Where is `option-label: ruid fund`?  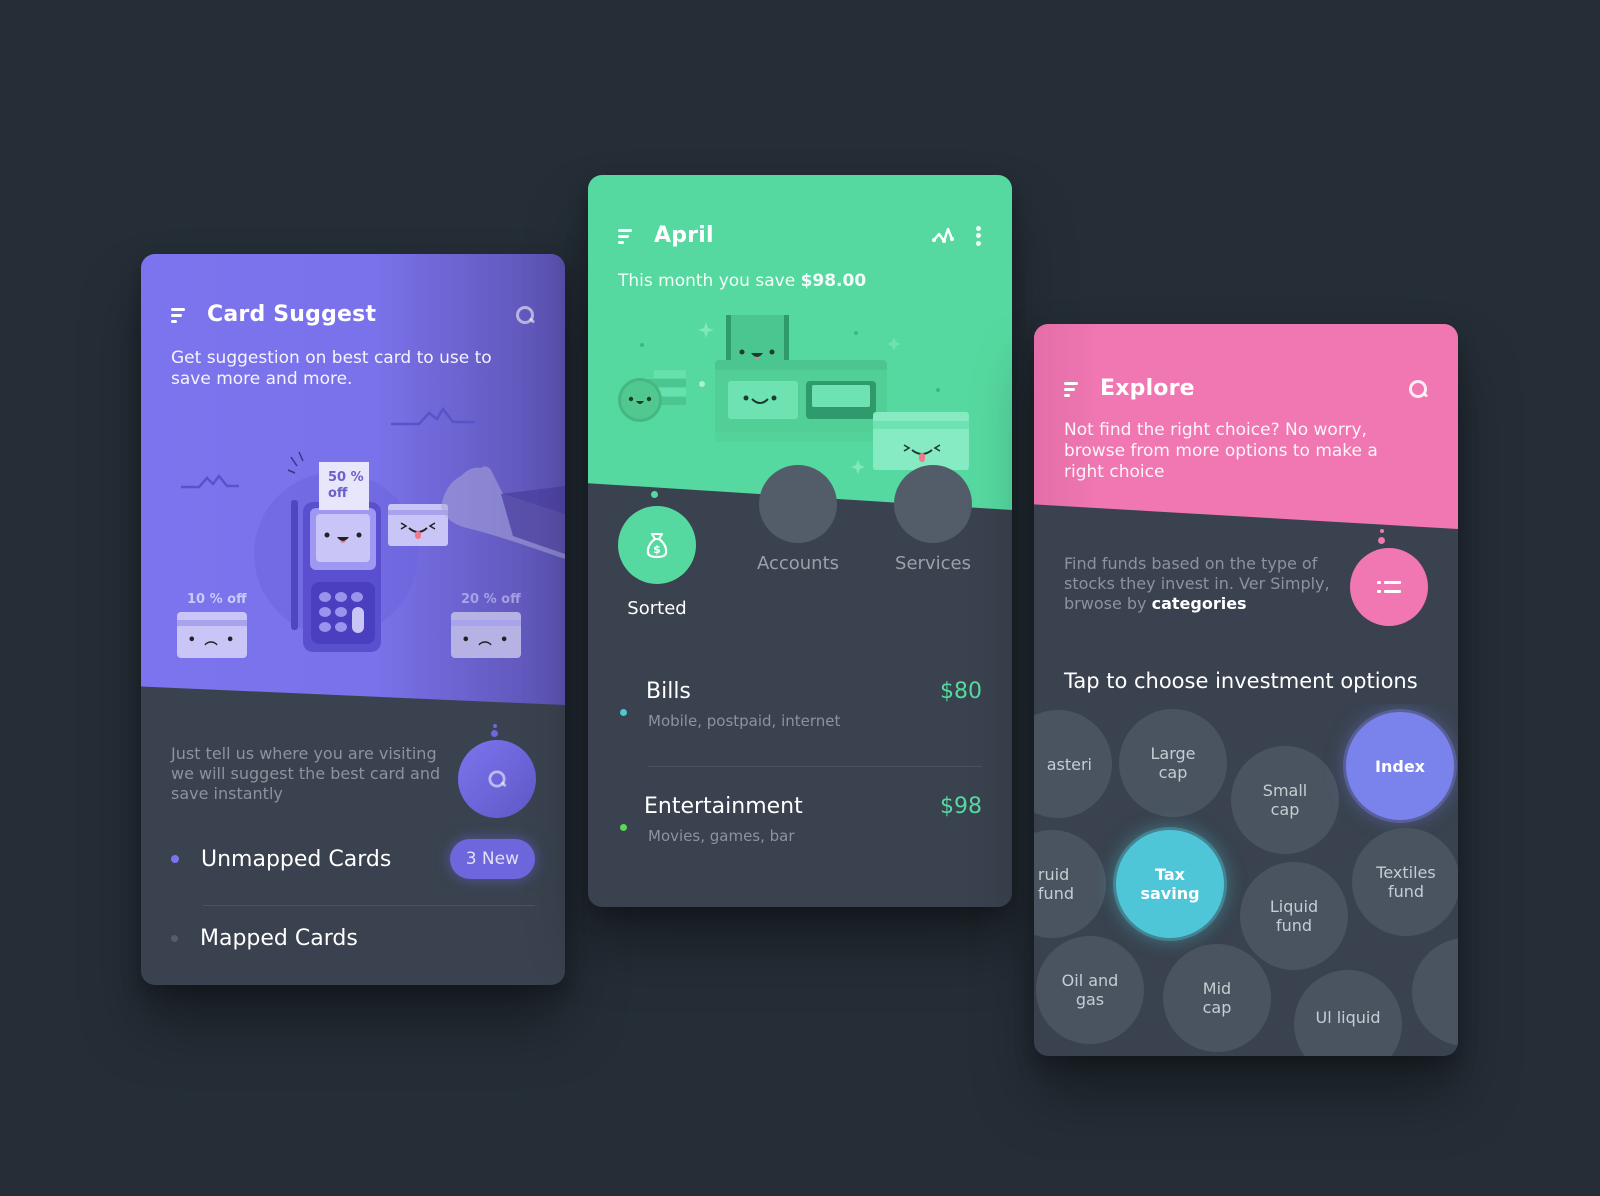
option-label: ruid fund is located at coordinates (1055, 884).